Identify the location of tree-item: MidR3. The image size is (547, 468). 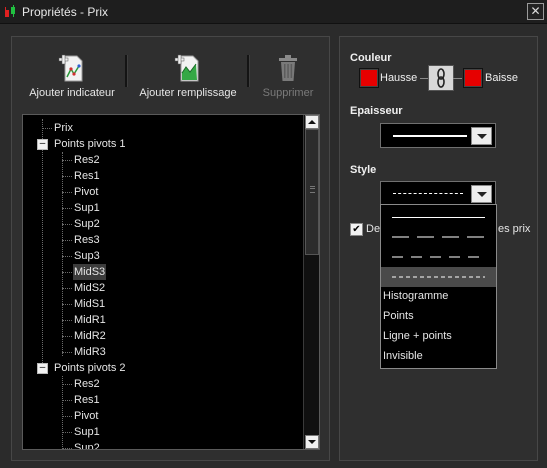
(90, 352).